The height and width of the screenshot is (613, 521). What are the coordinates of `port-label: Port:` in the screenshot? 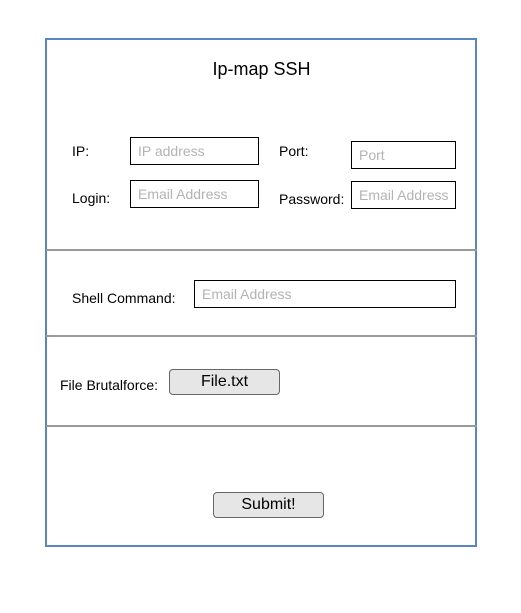 It's located at (294, 151).